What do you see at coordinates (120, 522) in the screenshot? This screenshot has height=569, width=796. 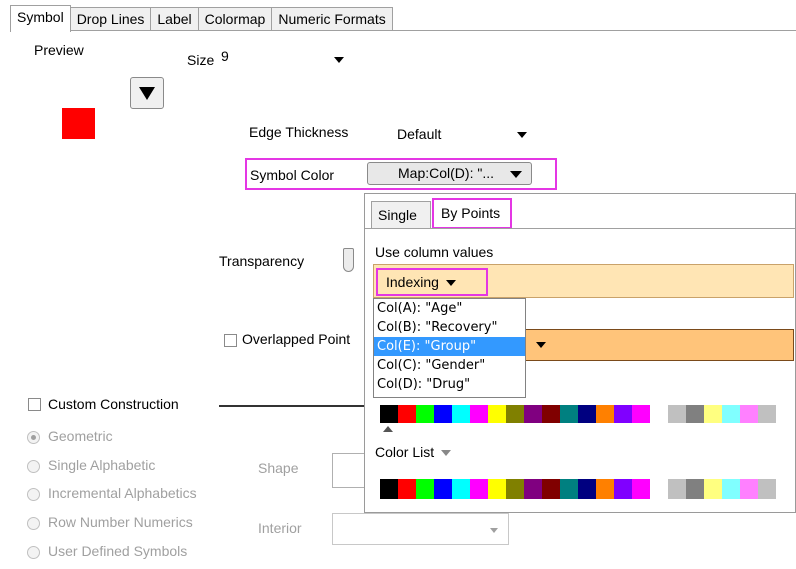 I see `radio-label-row-number-numerics: Row Number Numerics` at bounding box center [120, 522].